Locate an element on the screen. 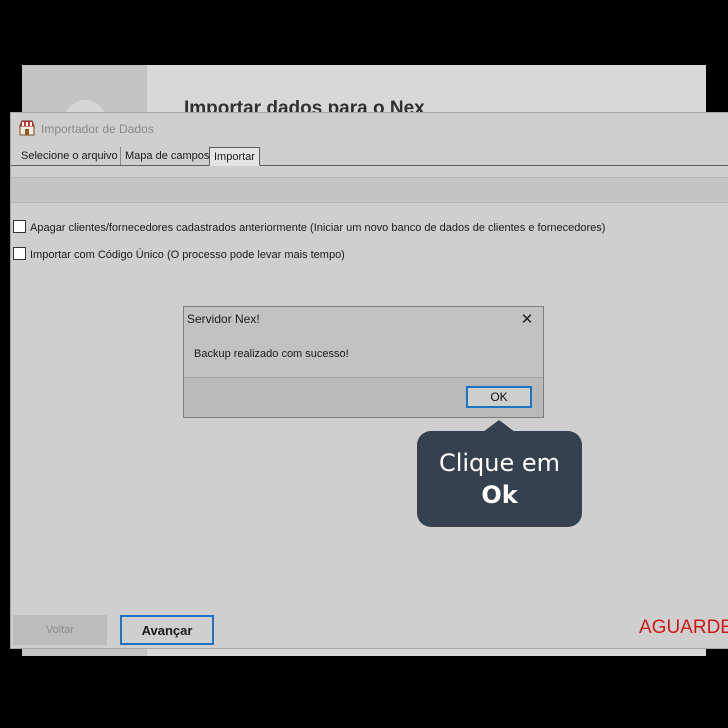 The height and width of the screenshot is (728, 728). dialog-message: Backup realizado com sucesso! is located at coordinates (271, 354).